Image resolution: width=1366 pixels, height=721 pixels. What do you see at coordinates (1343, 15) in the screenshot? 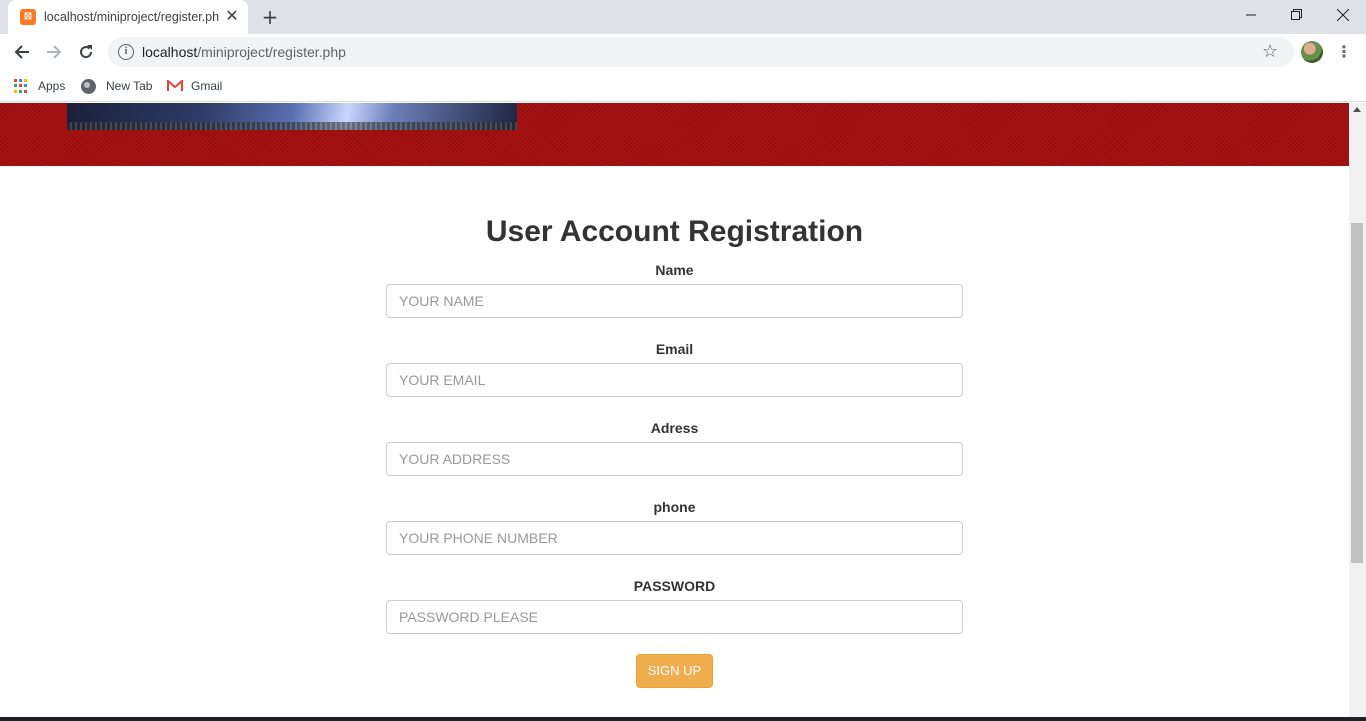
I see `close-window-icon` at bounding box center [1343, 15].